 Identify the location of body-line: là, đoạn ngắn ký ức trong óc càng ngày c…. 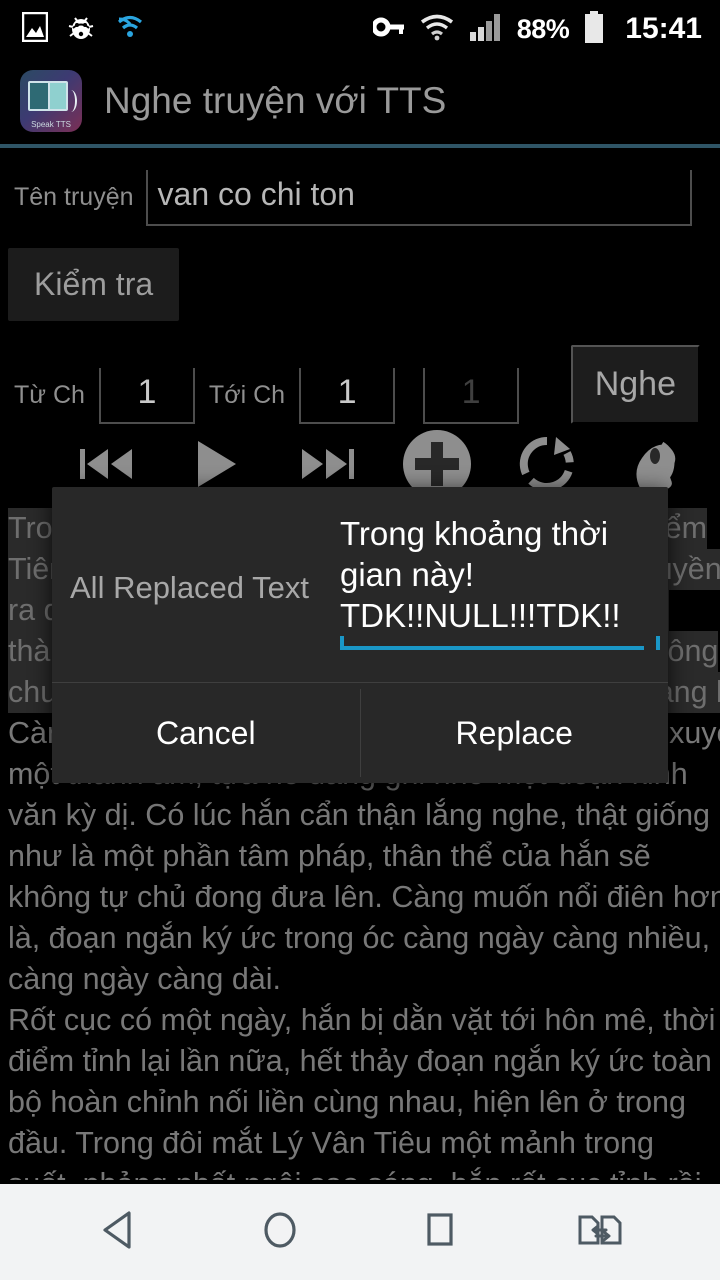
(359, 938).